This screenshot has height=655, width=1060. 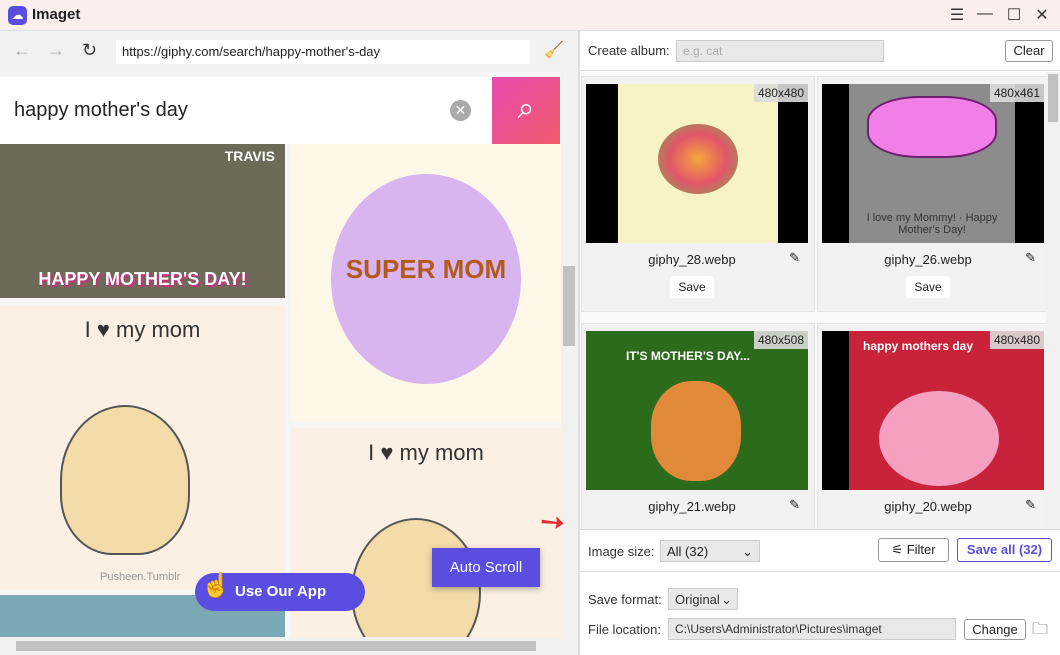 I want to click on search-button: ⌕, so click(x=526, y=110).